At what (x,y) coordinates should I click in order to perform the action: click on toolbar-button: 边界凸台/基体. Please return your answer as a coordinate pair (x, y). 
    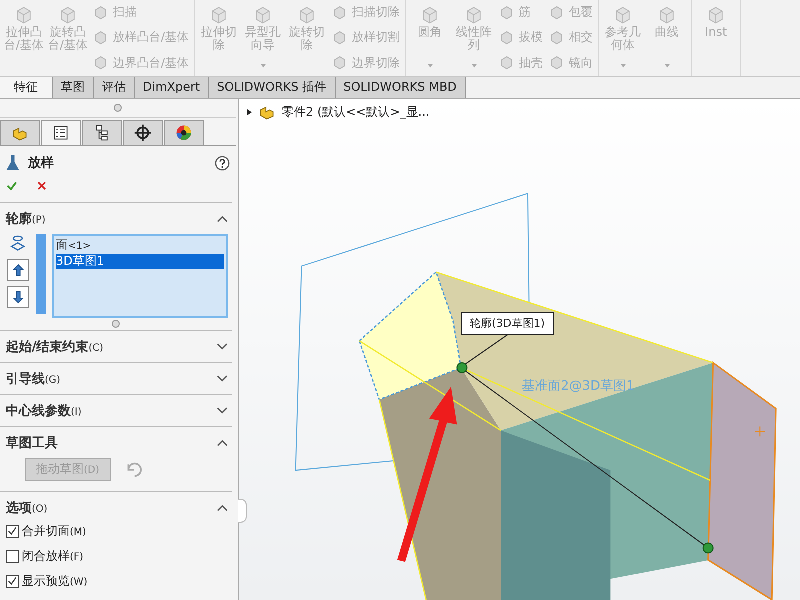
    Looking at the image, I should click on (141, 63).